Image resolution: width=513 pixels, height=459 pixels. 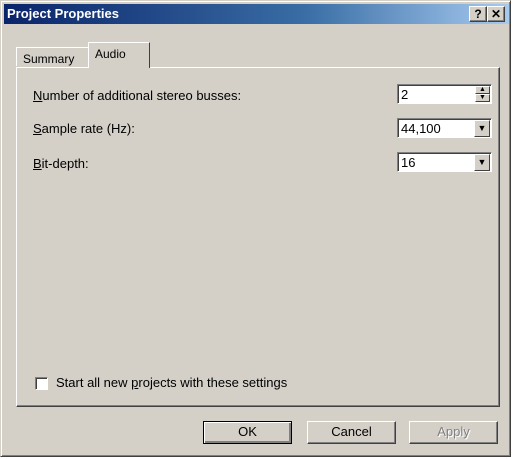 What do you see at coordinates (351, 432) in the screenshot?
I see `cancel-button: Cancel` at bounding box center [351, 432].